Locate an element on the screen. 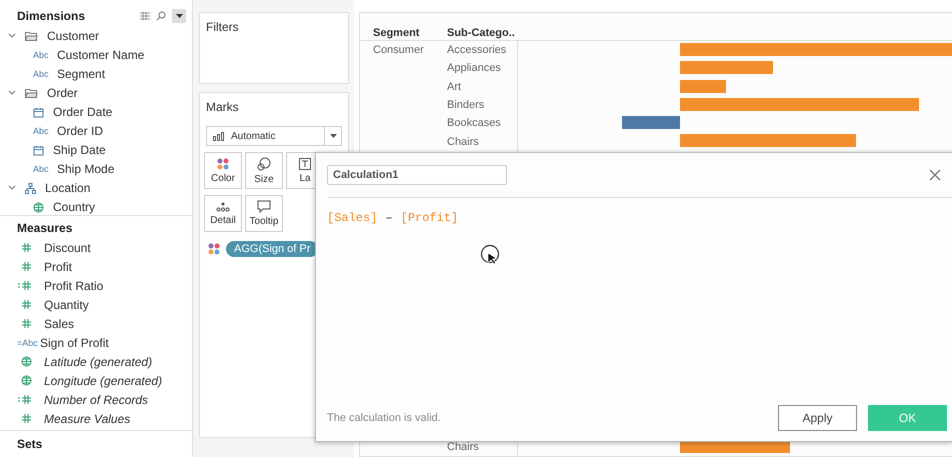 This screenshot has width=952, height=457. field-label: Quantity is located at coordinates (66, 305).